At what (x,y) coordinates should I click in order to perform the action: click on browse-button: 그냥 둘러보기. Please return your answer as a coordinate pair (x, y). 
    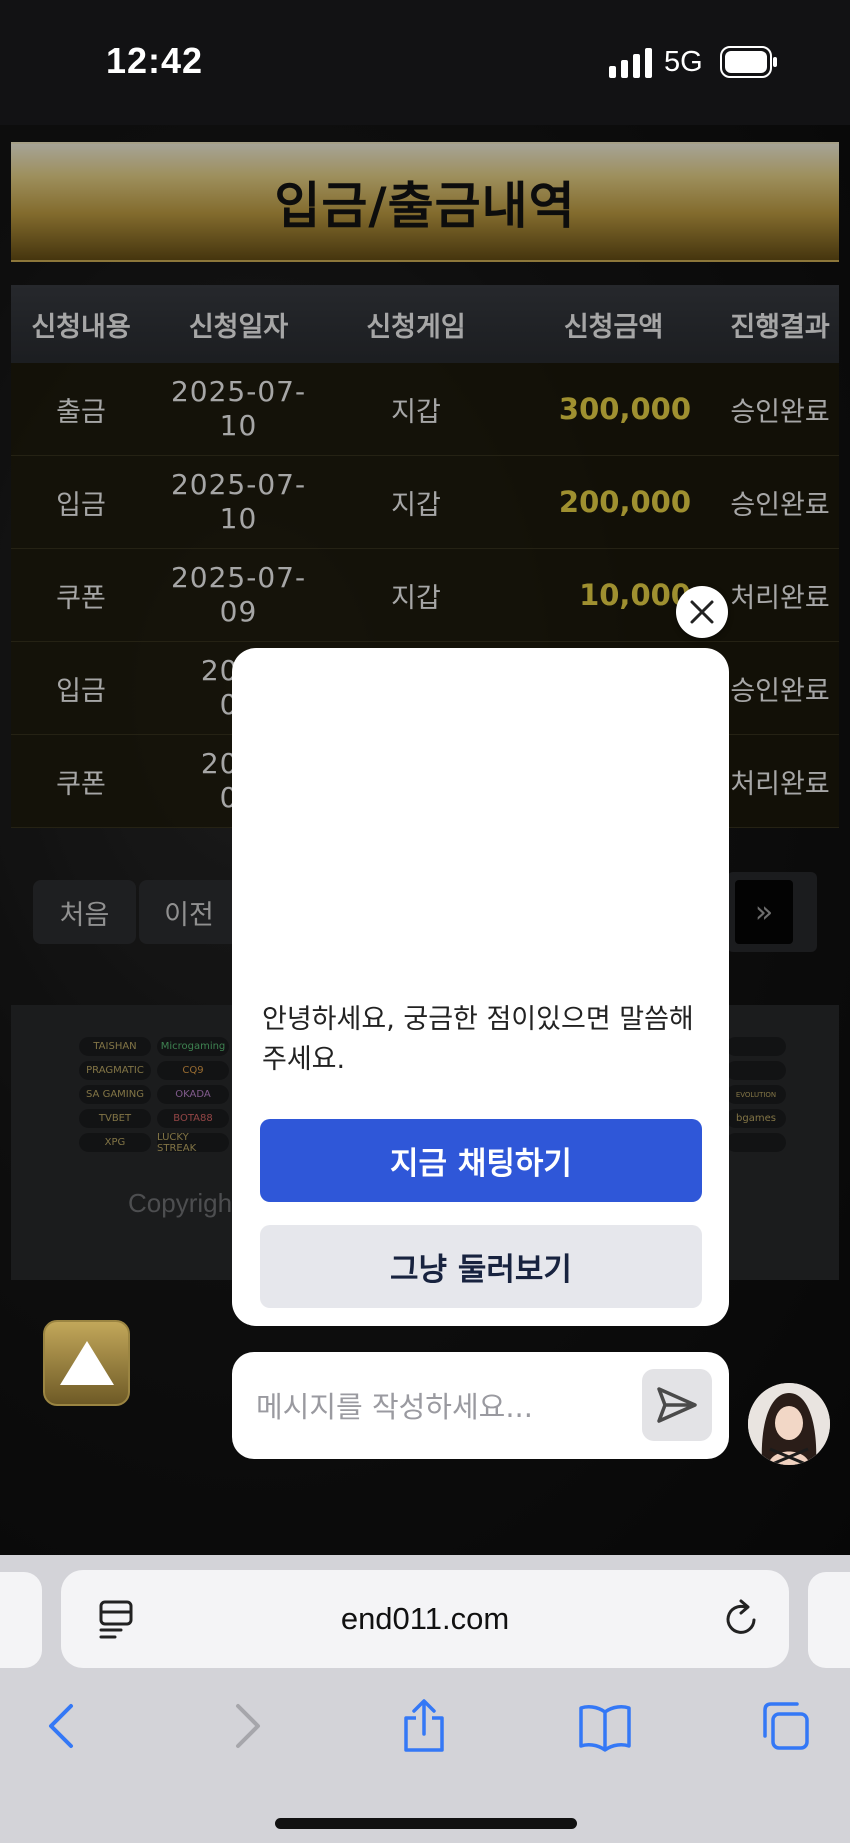
    Looking at the image, I should click on (481, 1266).